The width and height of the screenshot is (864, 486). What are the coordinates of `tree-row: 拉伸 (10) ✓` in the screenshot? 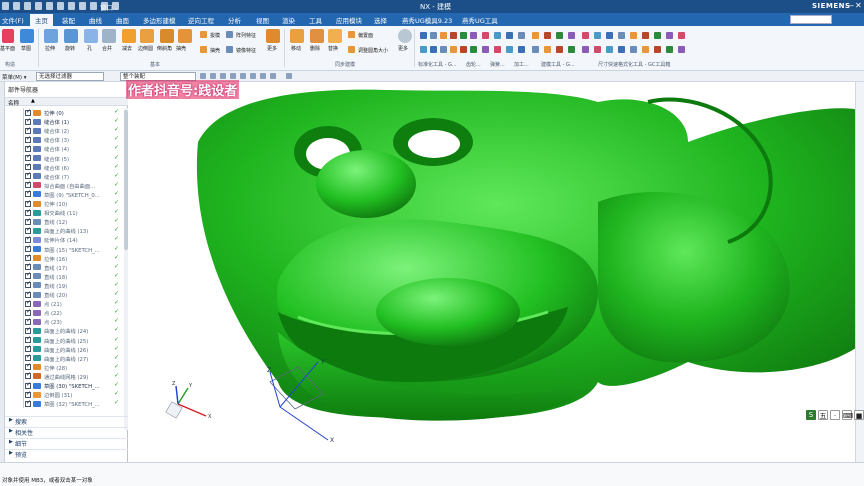 It's located at (64, 204).